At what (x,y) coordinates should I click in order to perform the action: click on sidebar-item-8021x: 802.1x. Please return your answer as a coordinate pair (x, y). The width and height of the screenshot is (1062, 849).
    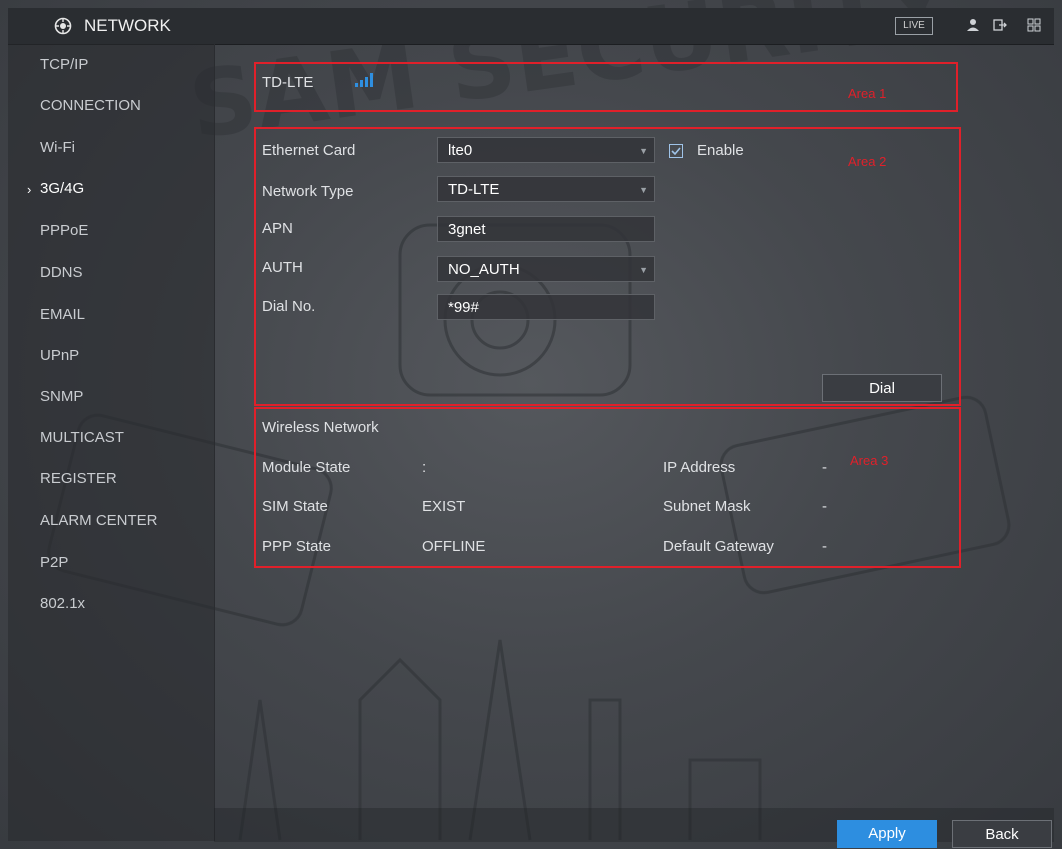
    Looking at the image, I should click on (62, 603).